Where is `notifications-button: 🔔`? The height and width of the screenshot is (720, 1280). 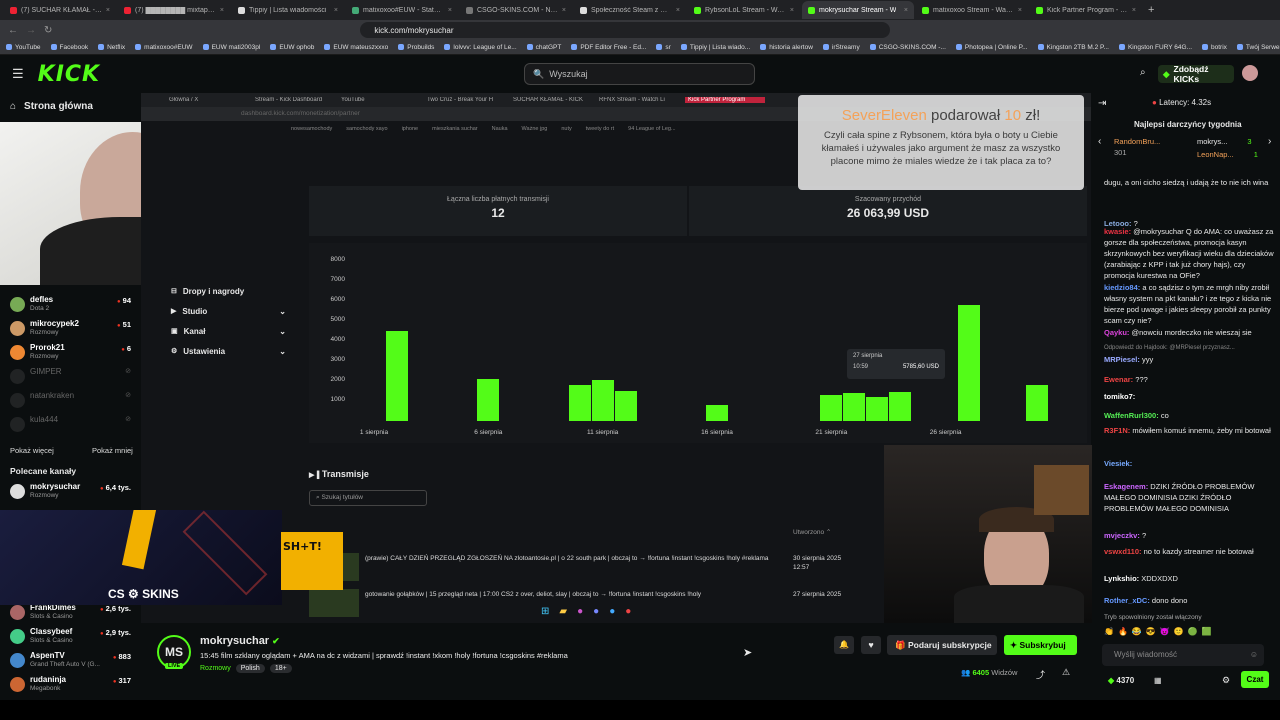 notifications-button: 🔔 is located at coordinates (844, 645).